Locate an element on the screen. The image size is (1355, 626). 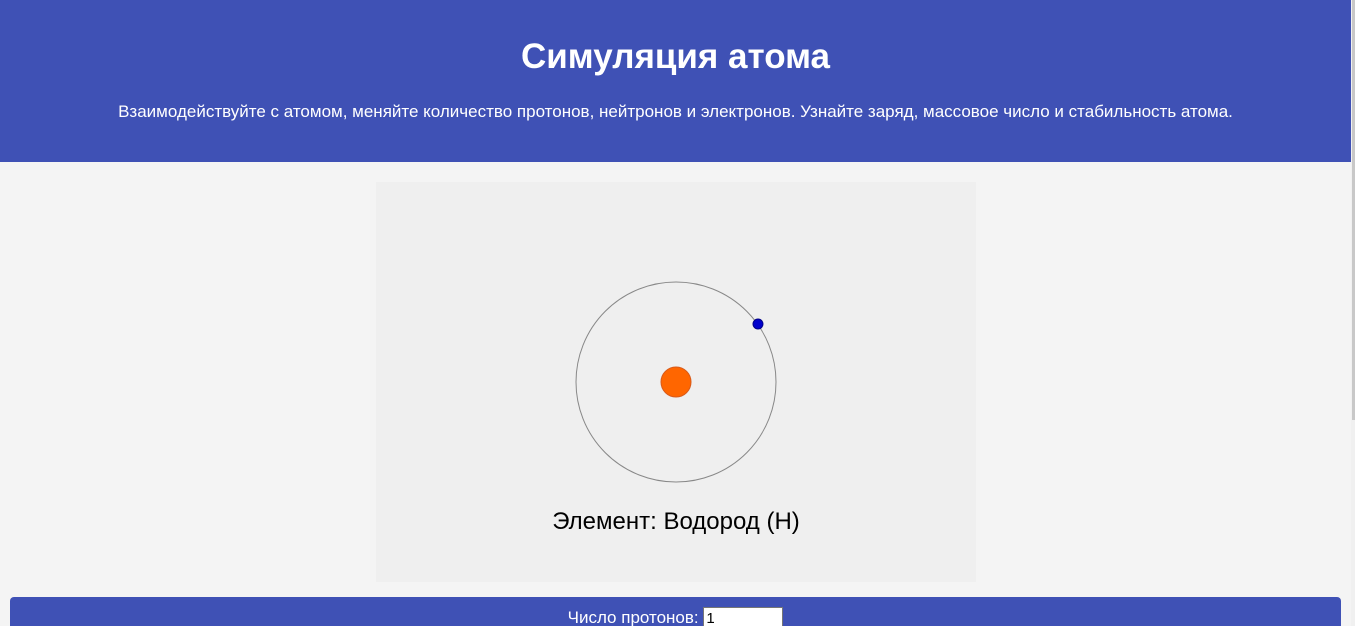
nucleus-proton is located at coordinates (676, 382).